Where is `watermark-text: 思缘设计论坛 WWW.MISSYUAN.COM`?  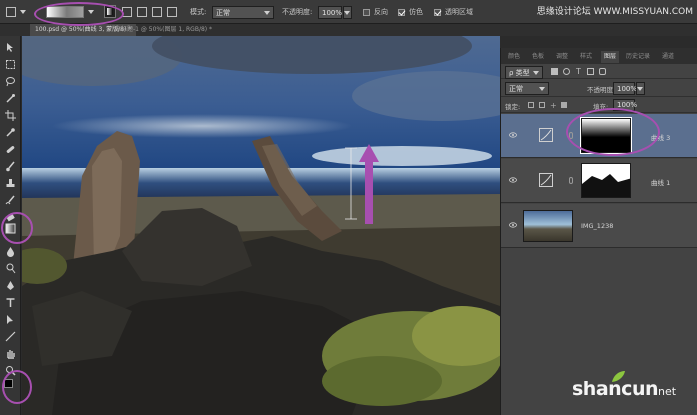 watermark-text: 思缘设计论坛 WWW.MISSYUAN.COM is located at coordinates (614, 12).